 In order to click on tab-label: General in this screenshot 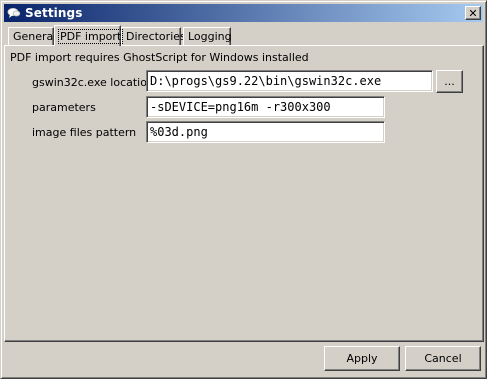, I will do `click(35, 36)`.